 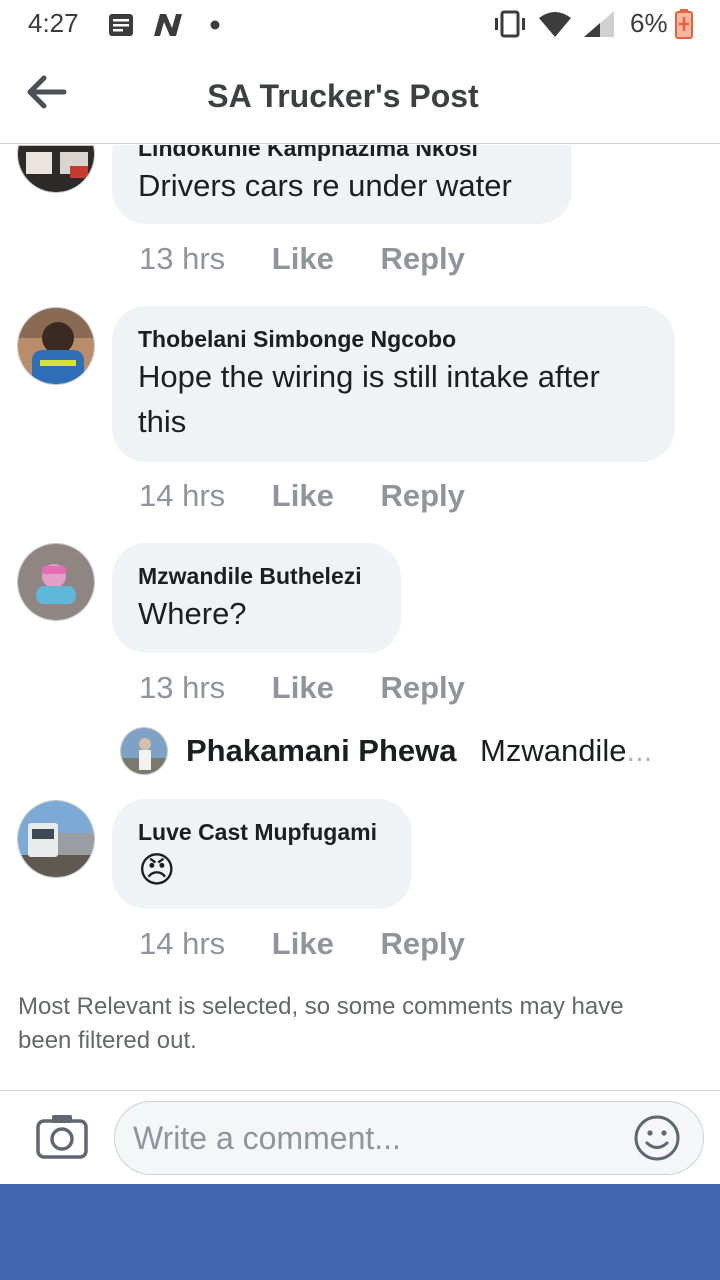 What do you see at coordinates (360, 25) in the screenshot?
I see `status-bar: 4:27 6%` at bounding box center [360, 25].